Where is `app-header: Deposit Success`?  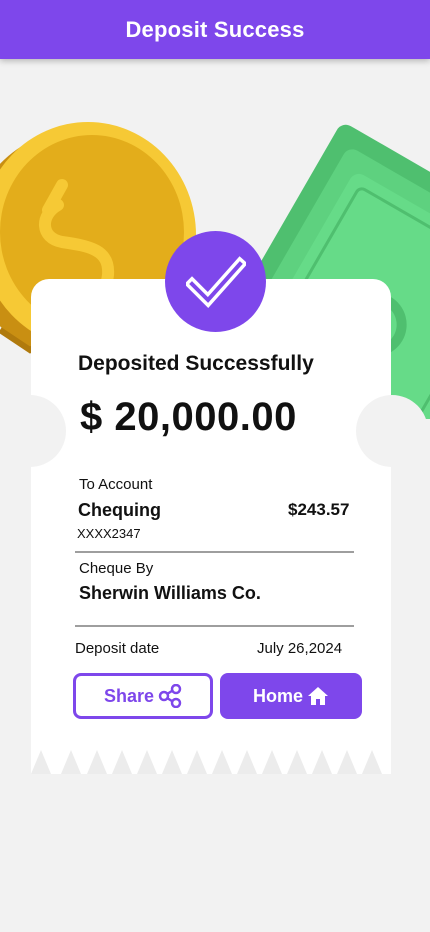 app-header: Deposit Success is located at coordinates (215, 29).